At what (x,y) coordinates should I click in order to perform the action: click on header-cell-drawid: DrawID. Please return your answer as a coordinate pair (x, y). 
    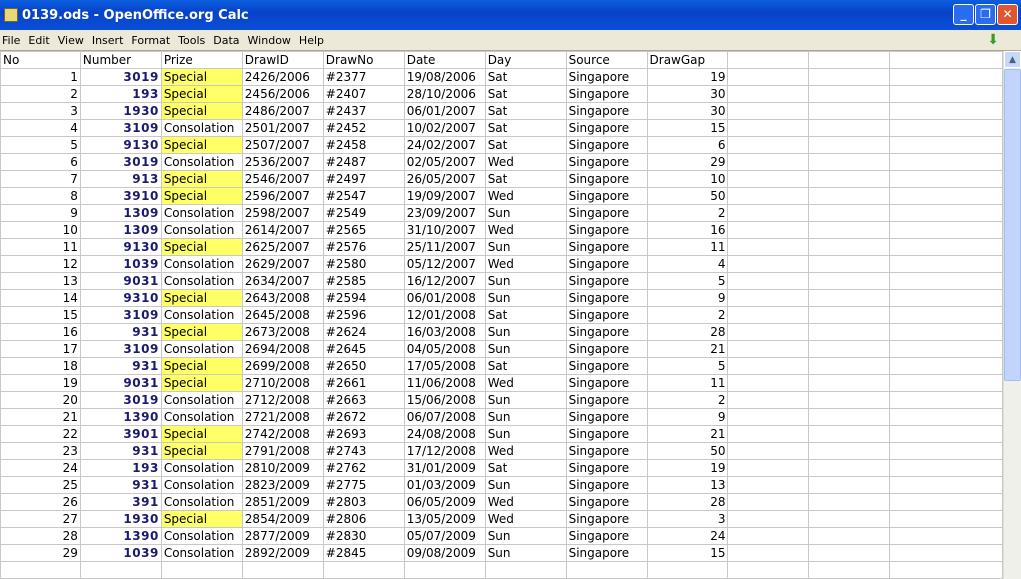
    Looking at the image, I should click on (282, 60).